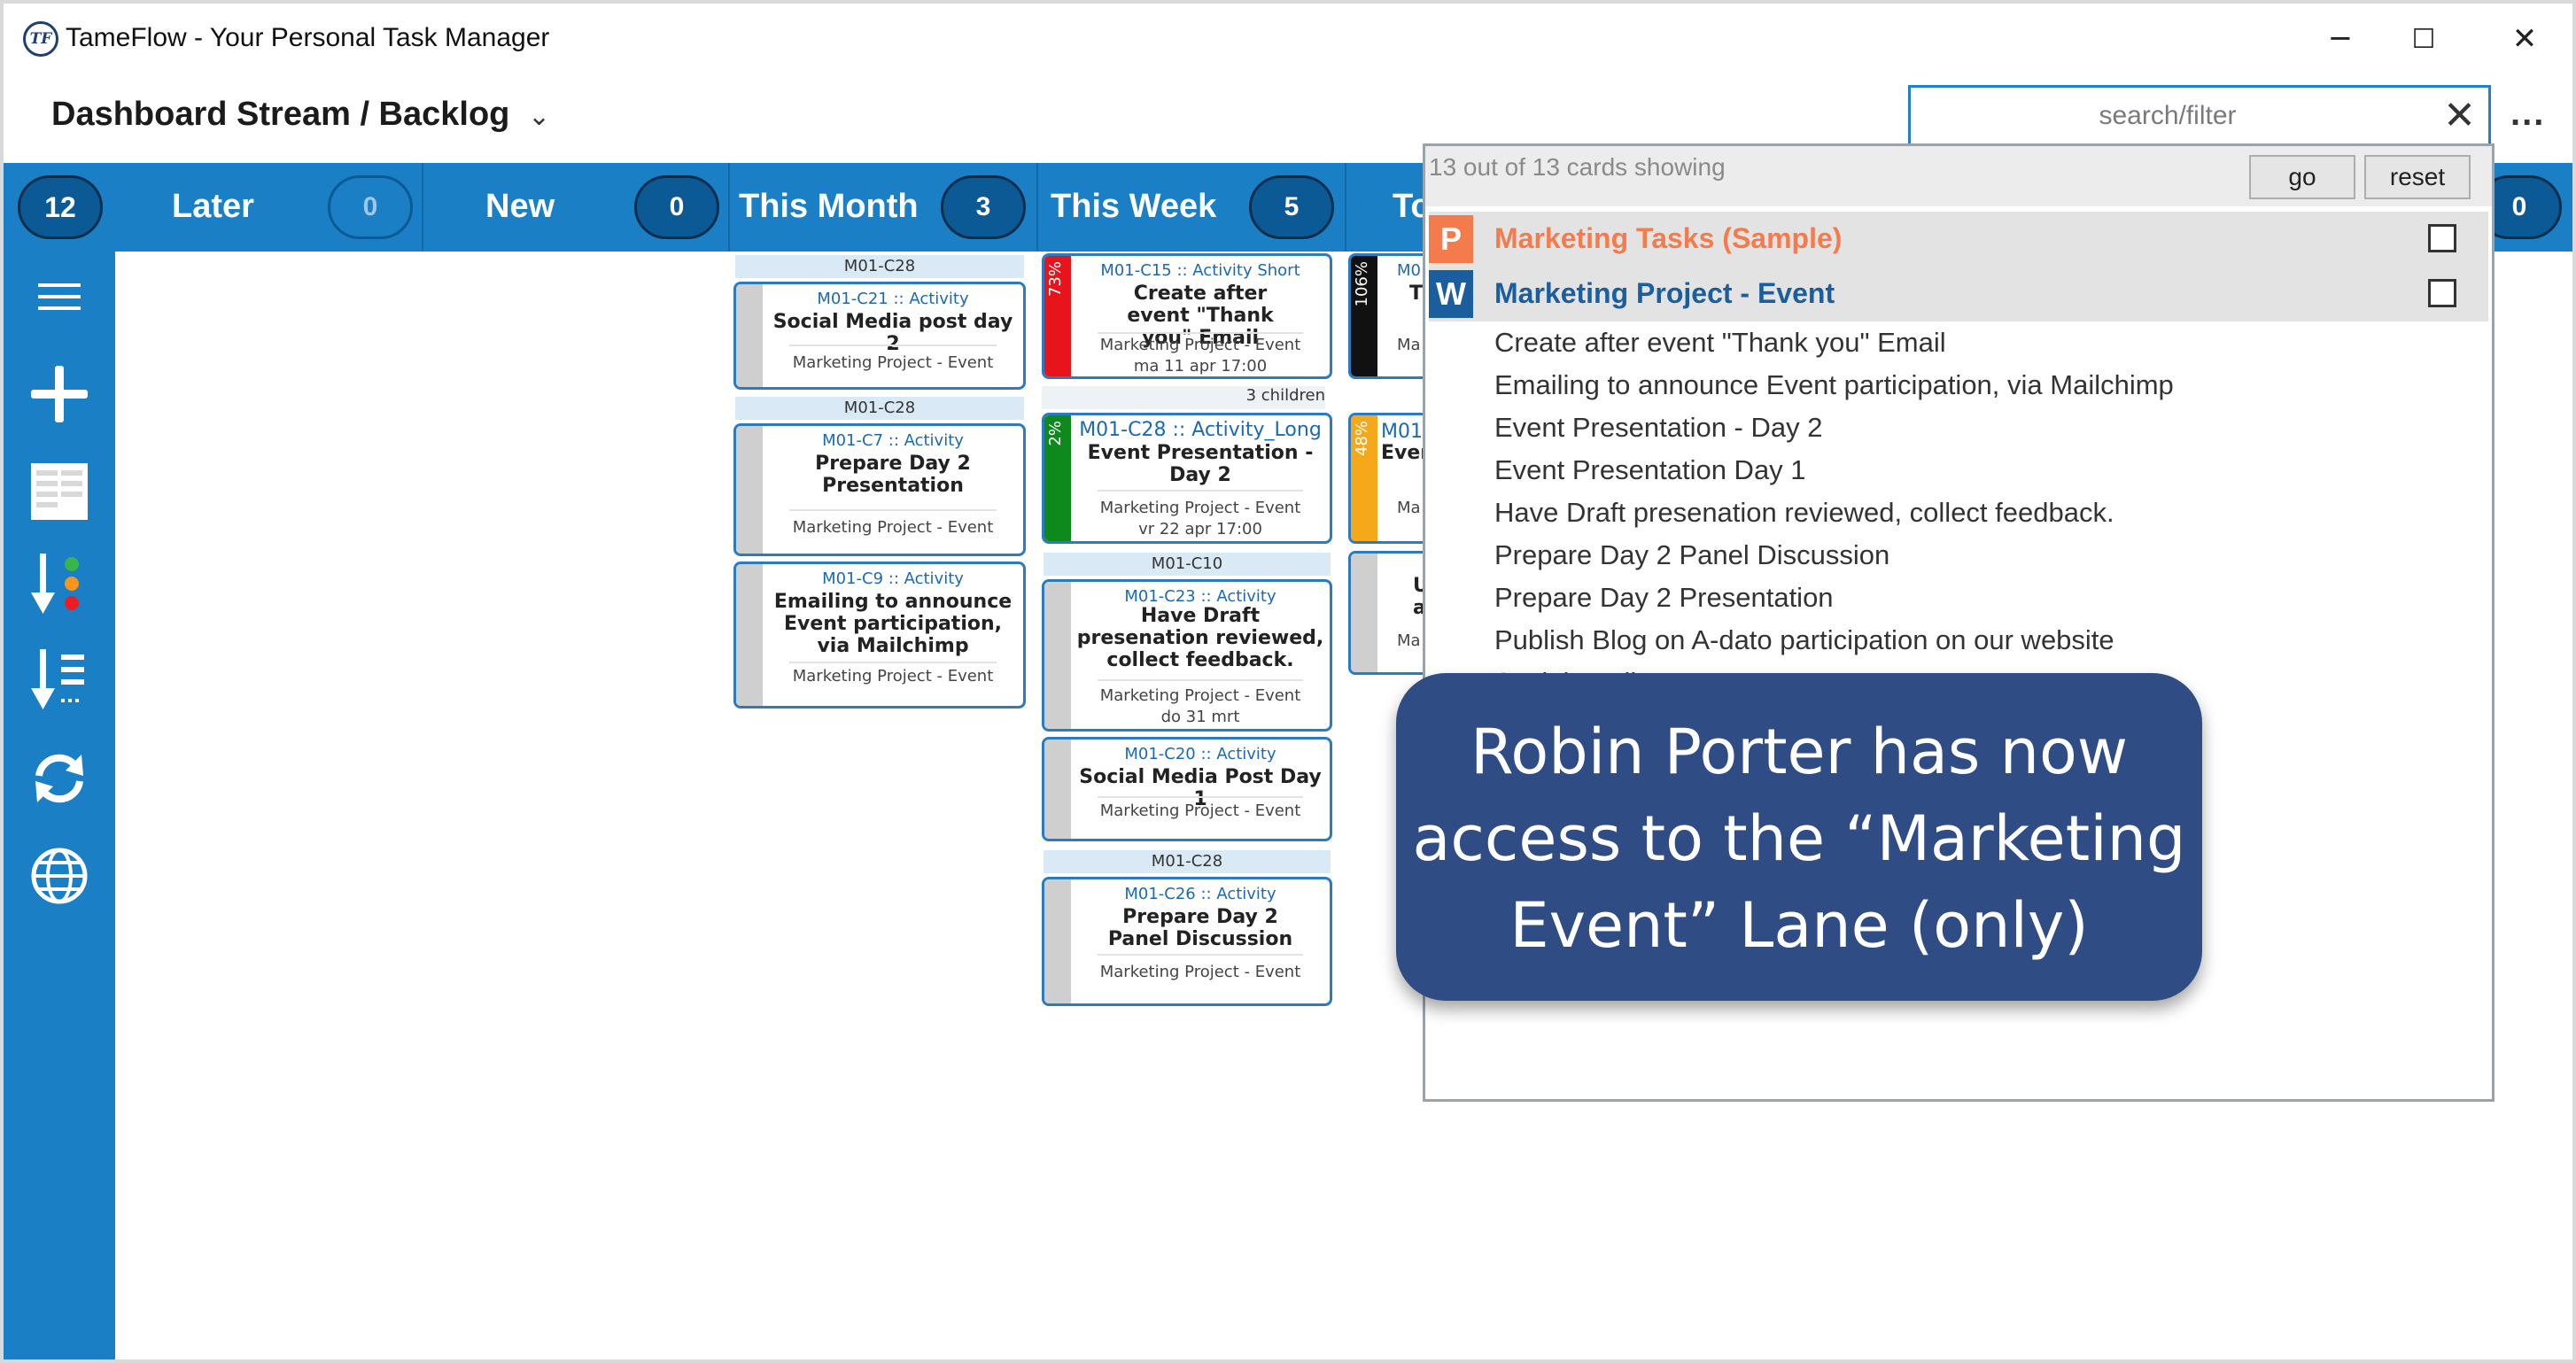  What do you see at coordinates (40, 39) in the screenshot?
I see `tameflow-logo-icon: TF` at bounding box center [40, 39].